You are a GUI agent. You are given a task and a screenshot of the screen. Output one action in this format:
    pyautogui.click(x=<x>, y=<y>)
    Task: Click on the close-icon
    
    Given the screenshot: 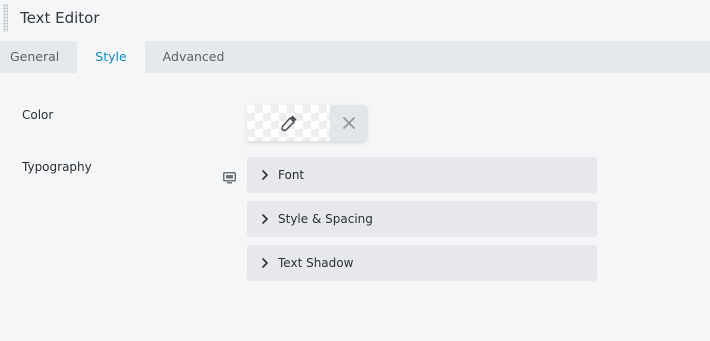 What is the action you would take?
    pyautogui.click(x=348, y=123)
    